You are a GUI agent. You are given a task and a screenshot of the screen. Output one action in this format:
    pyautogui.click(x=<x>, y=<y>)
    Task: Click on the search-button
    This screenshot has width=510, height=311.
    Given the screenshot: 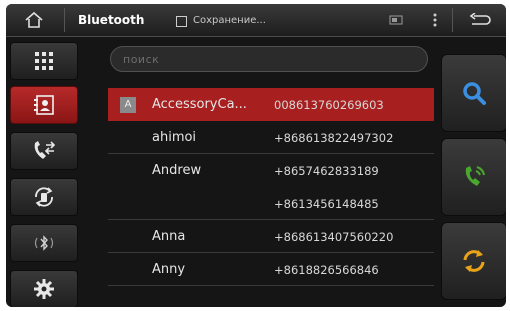 What is the action you would take?
    pyautogui.click(x=473, y=93)
    